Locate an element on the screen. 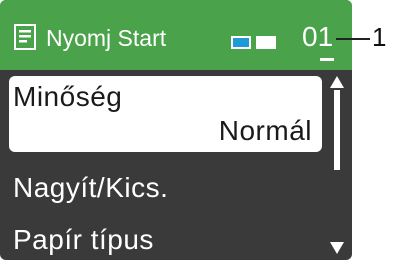 The width and height of the screenshot is (396, 260). menu-item-enlarge-reduce: Nagyít/Kics. is located at coordinates (165, 188).